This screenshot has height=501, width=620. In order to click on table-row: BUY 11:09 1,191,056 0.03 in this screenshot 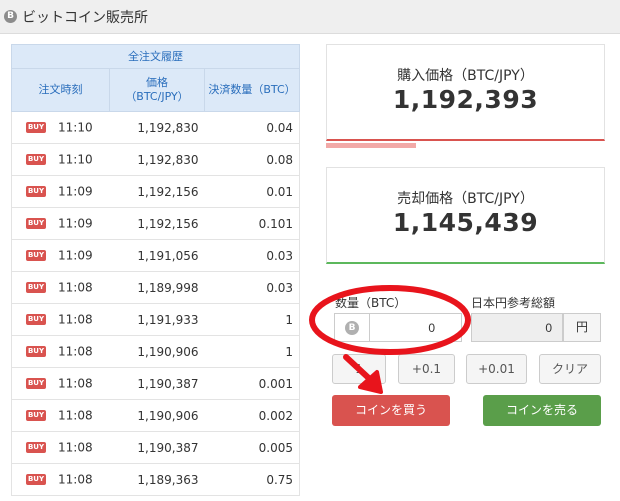, I will do `click(156, 255)`.